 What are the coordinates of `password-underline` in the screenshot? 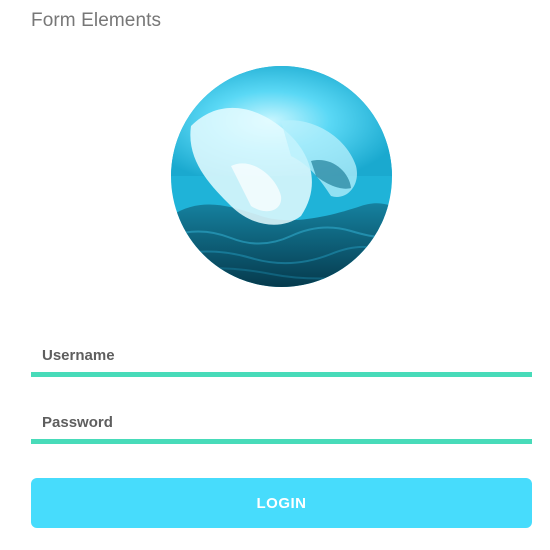 It's located at (281, 441).